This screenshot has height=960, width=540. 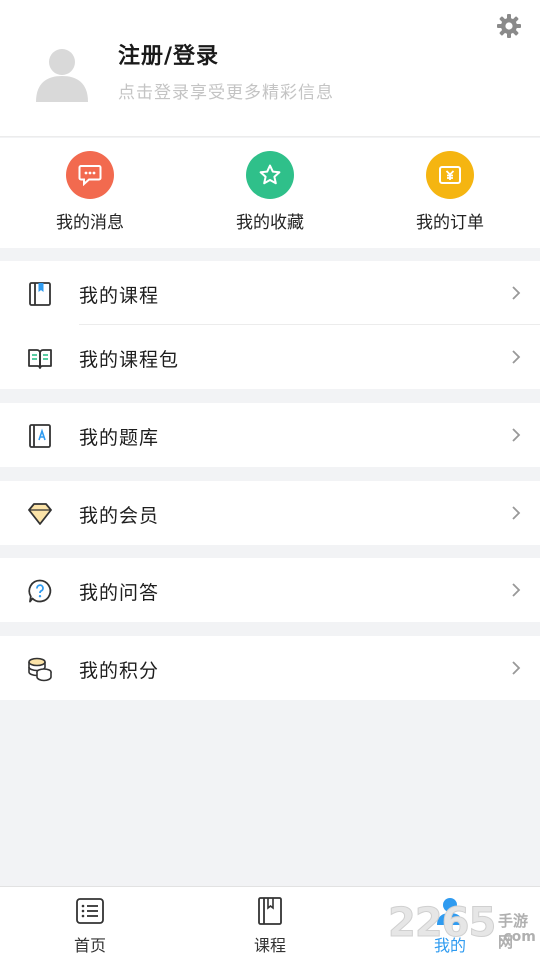 I want to click on menu-item-label: 我的课程包, so click(x=129, y=360).